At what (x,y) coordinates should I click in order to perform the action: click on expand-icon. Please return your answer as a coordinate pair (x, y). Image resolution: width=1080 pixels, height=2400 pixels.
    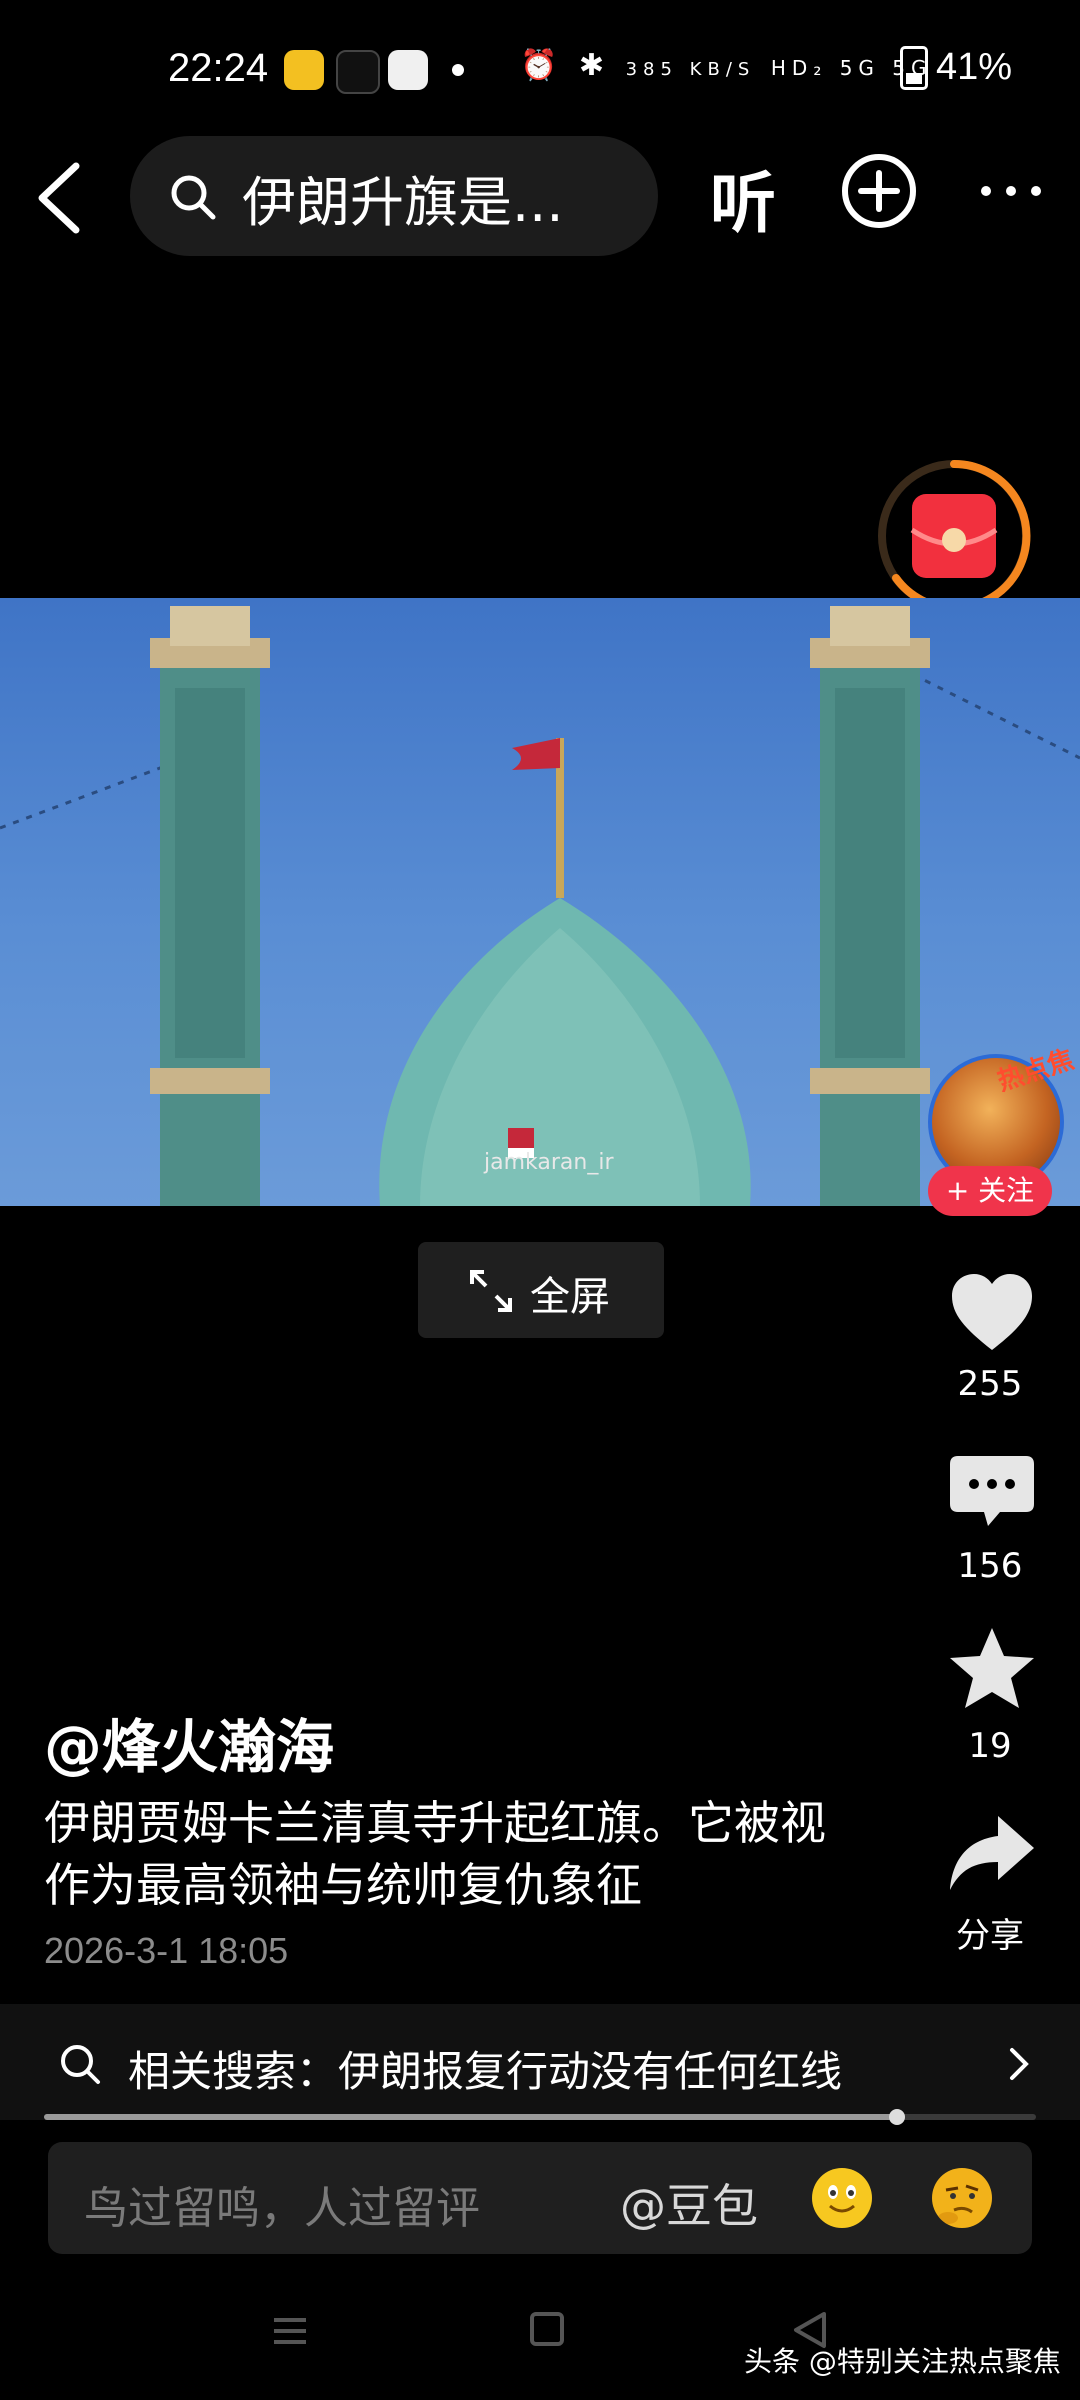
    Looking at the image, I should click on (491, 1291).